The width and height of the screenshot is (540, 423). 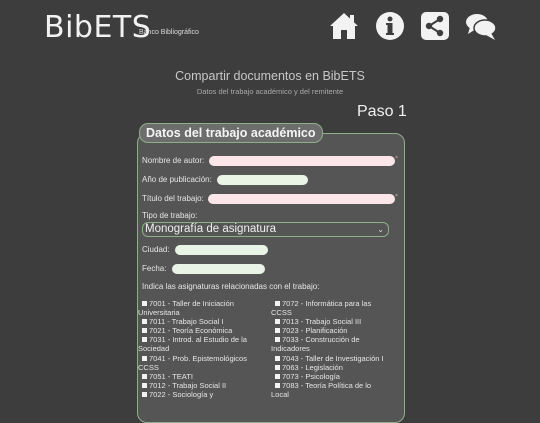 I want to click on date-input, so click(x=218, y=269).